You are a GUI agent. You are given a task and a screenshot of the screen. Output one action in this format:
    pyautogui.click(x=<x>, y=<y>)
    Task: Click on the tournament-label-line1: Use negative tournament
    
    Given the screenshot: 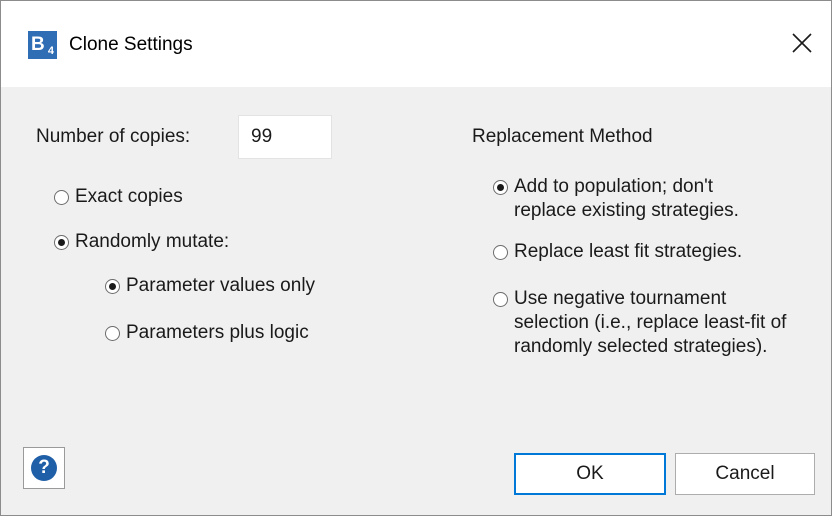 What is the action you would take?
    pyautogui.click(x=620, y=298)
    